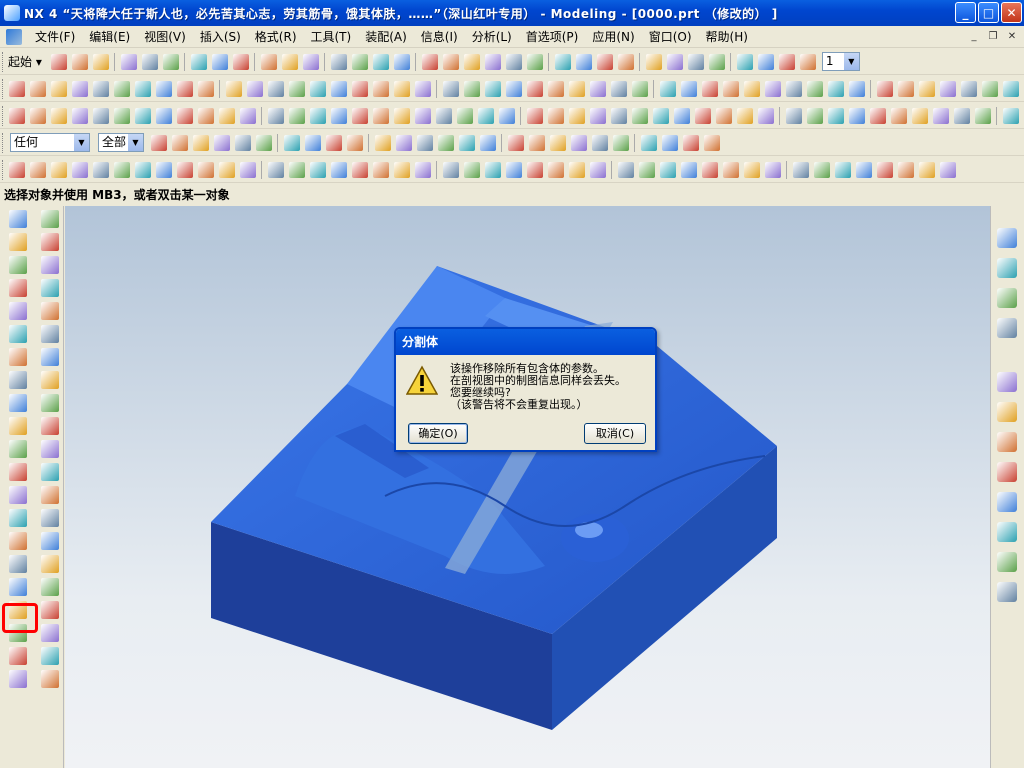  What do you see at coordinates (851, 61) in the screenshot?
I see `chevron-down-icon: ▼` at bounding box center [851, 61].